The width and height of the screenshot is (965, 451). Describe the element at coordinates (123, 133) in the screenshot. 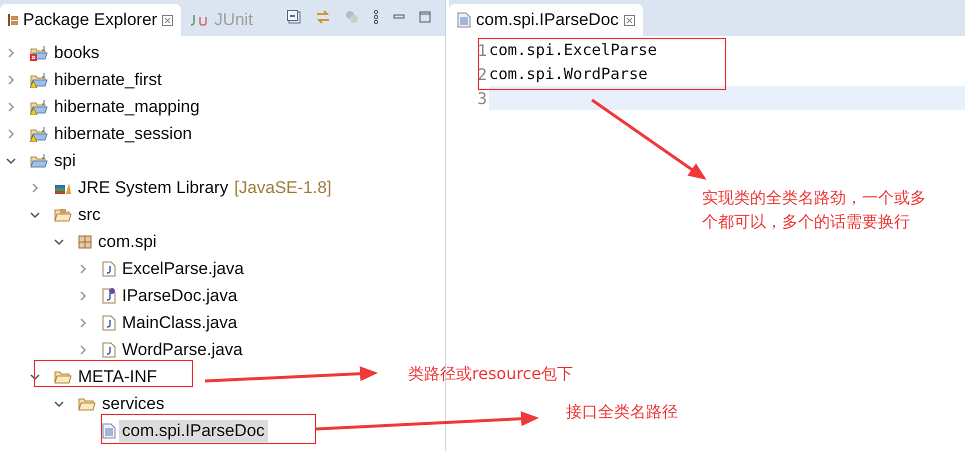

I see `tree-item: hibernate_session` at that location.